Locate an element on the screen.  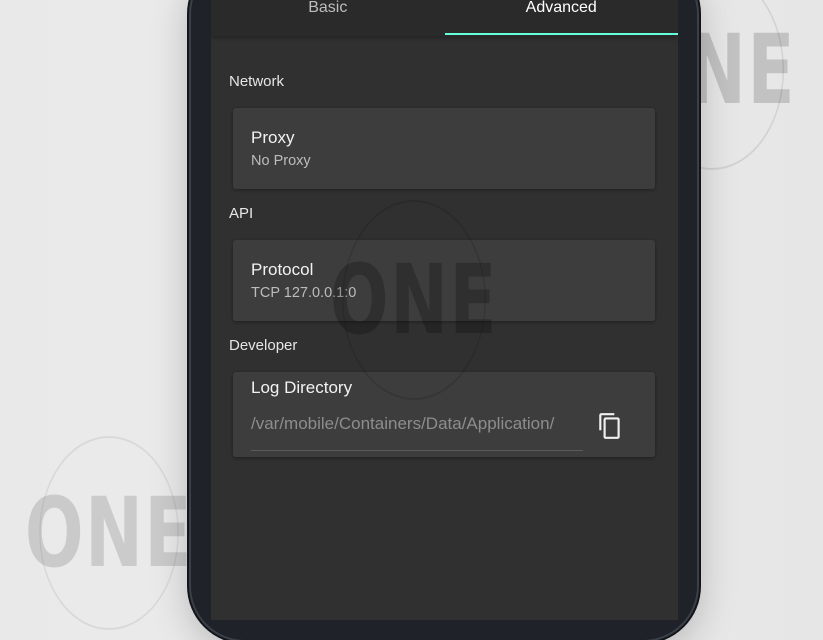
phone-side-button is located at coordinates (699, 324).